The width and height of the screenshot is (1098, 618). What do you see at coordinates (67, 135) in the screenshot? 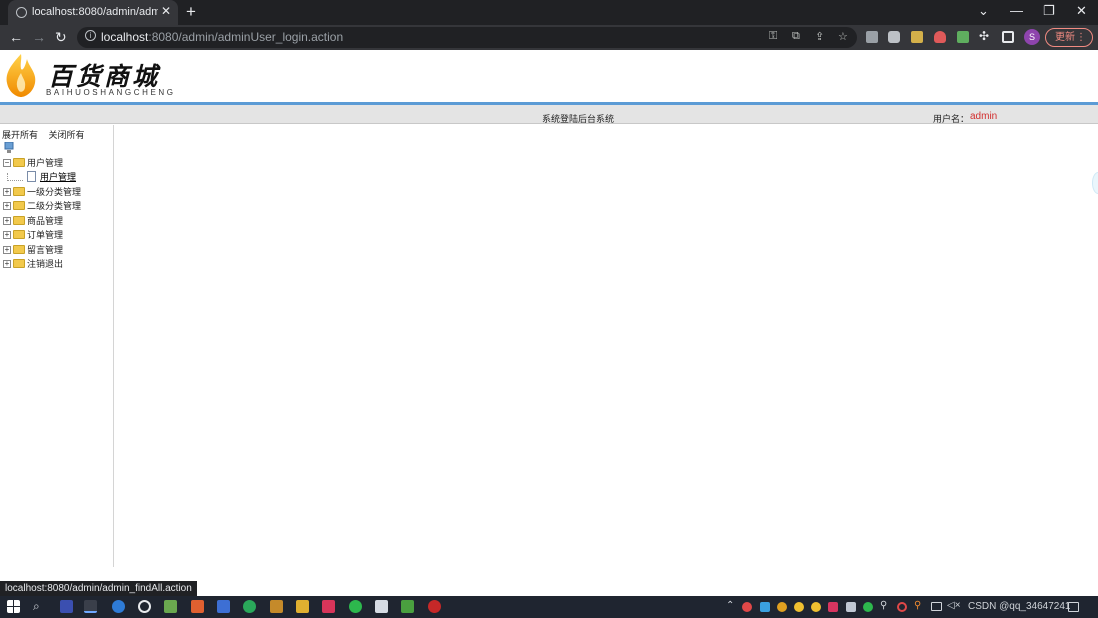
I see `collapse-all-link: 关闭所有` at bounding box center [67, 135].